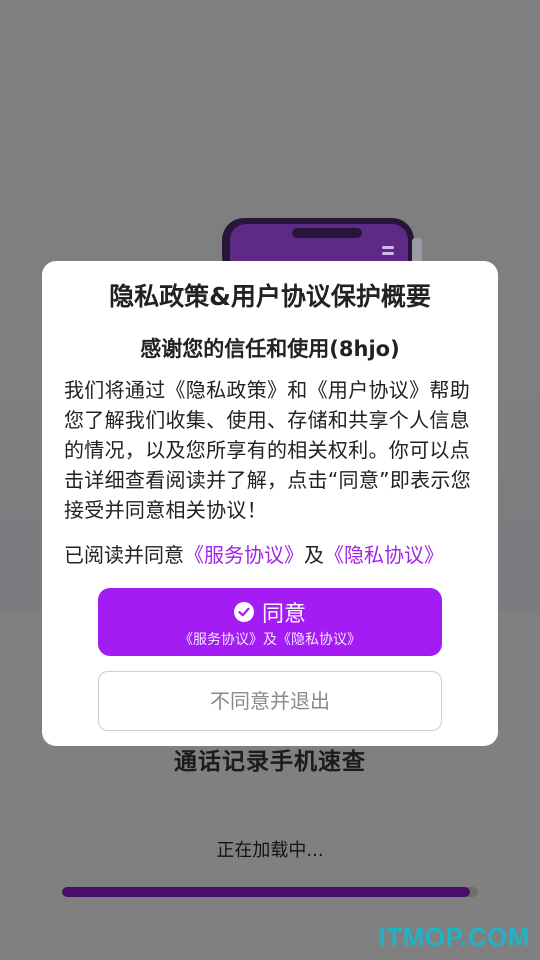  What do you see at coordinates (314, 555) in the screenshot?
I see `agreement-conjunction: 及` at bounding box center [314, 555].